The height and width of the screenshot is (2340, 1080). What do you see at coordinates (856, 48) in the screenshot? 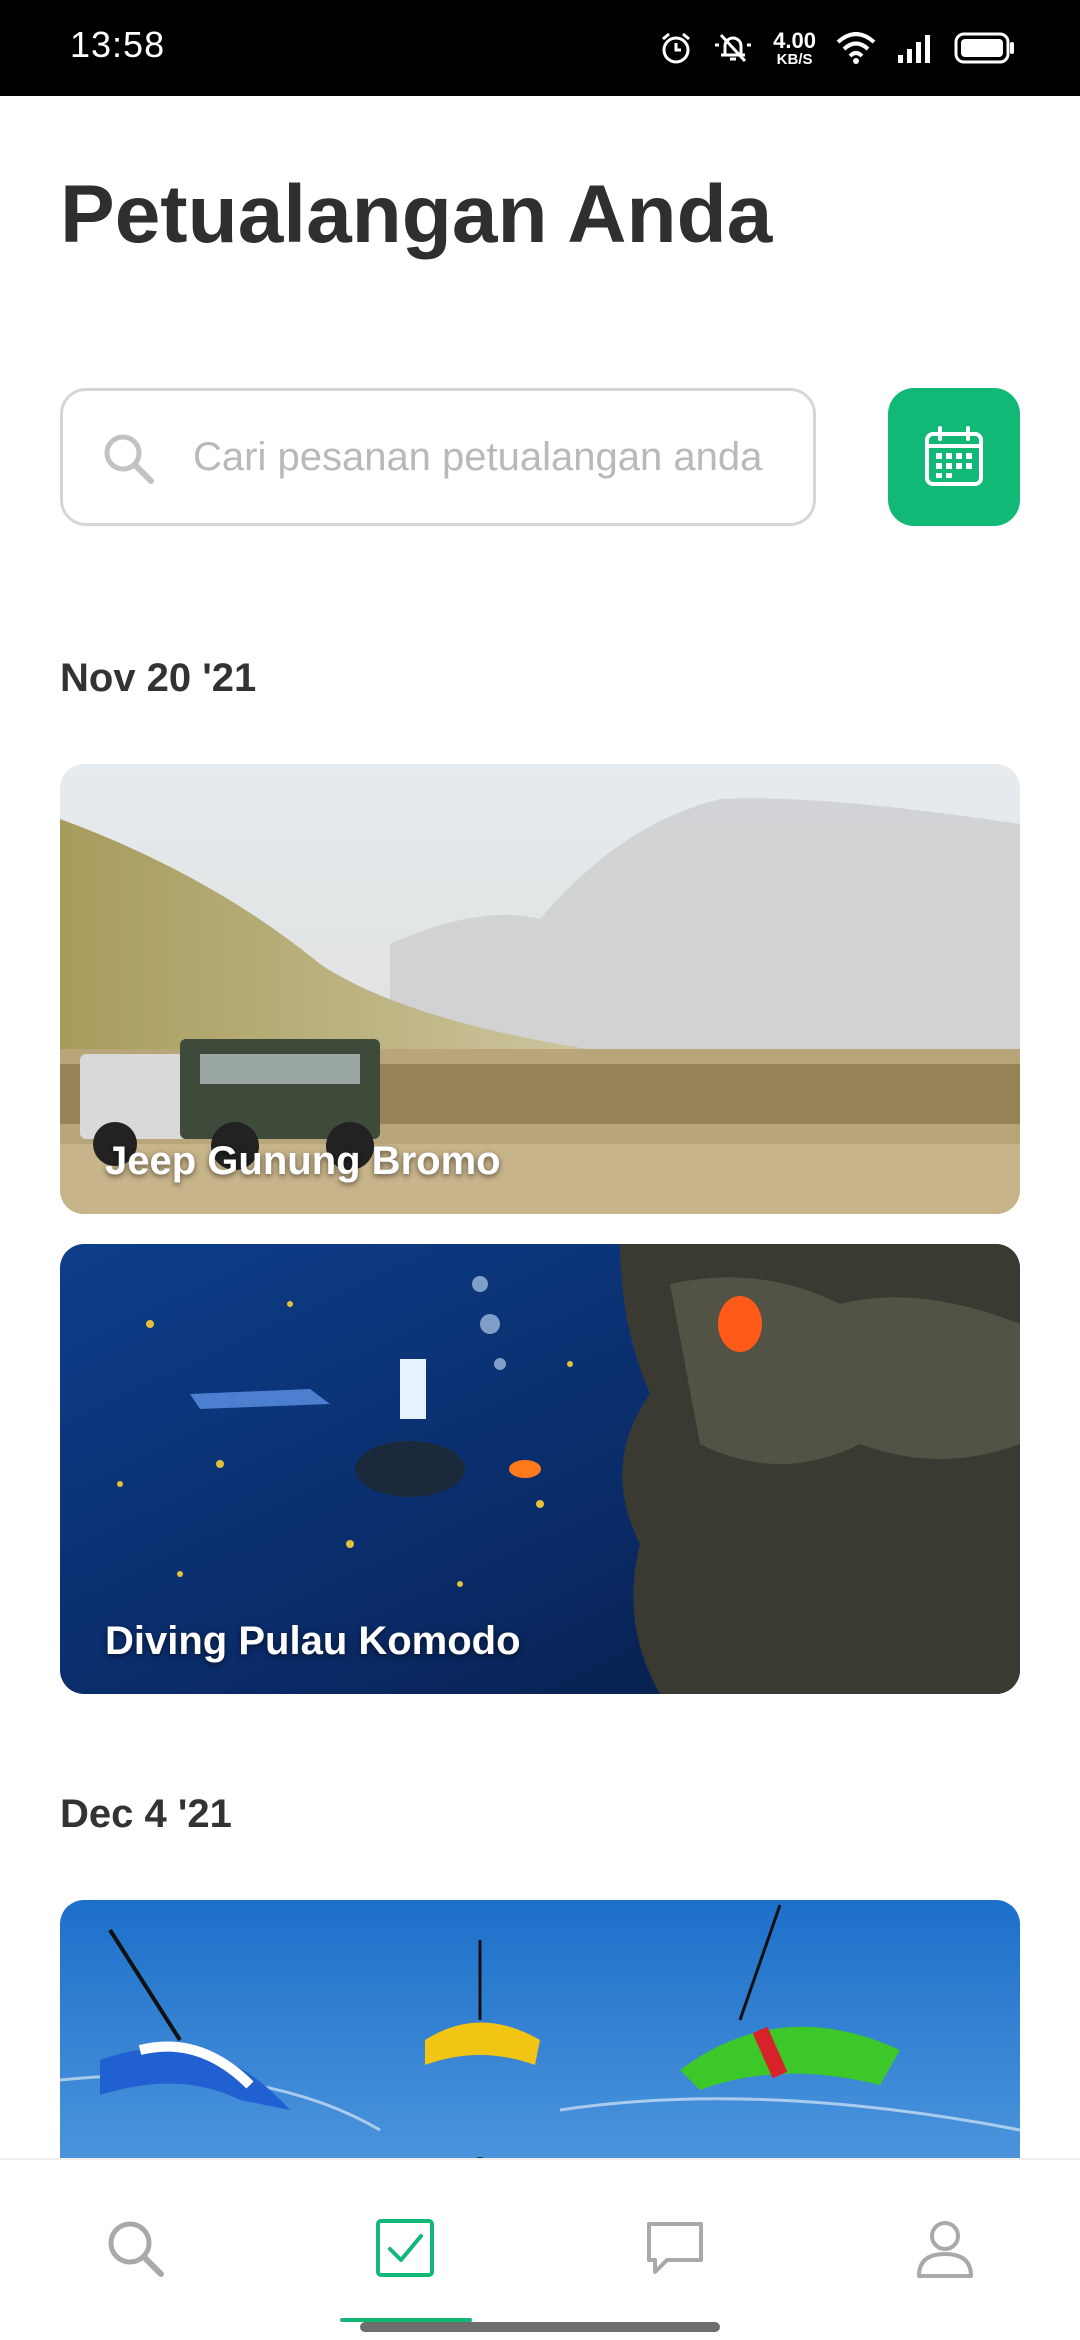
I see `wifi-icon` at bounding box center [856, 48].